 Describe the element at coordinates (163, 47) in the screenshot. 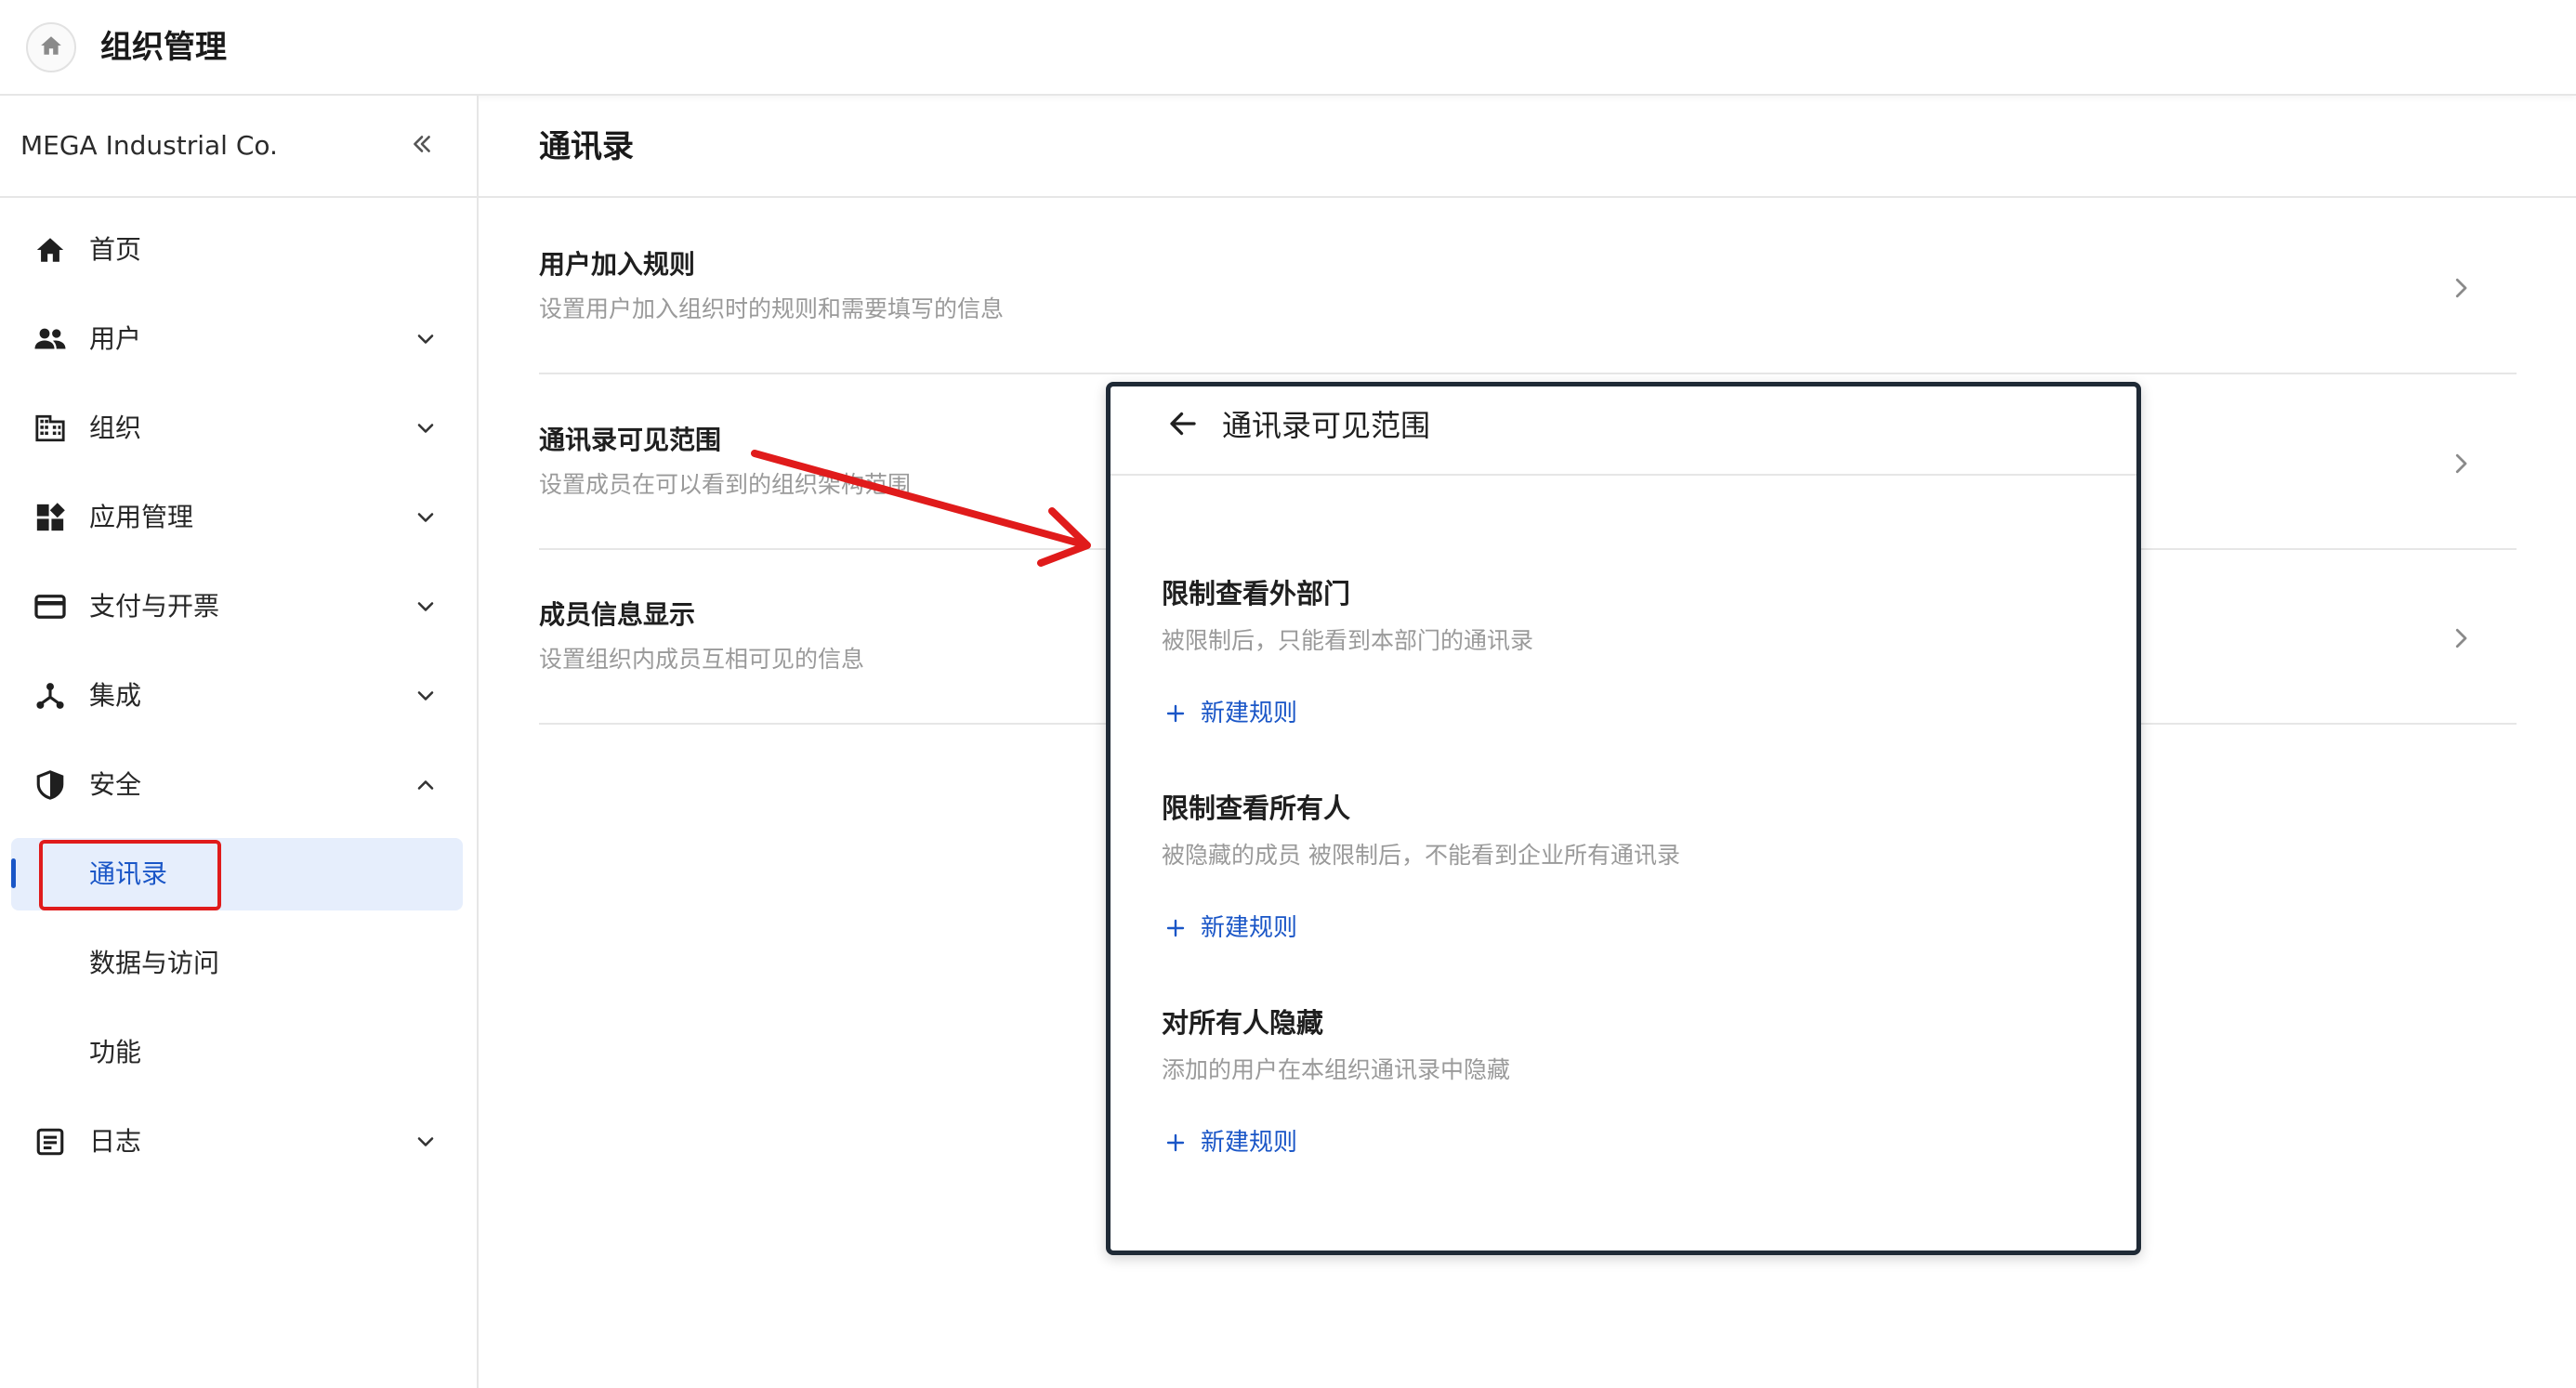

I see `app-title: 组织管理` at that location.